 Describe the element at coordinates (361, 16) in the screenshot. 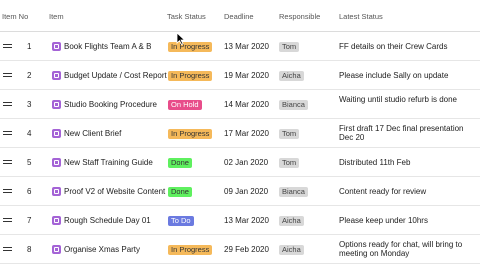

I see `header-latest-status: Latest Status` at that location.